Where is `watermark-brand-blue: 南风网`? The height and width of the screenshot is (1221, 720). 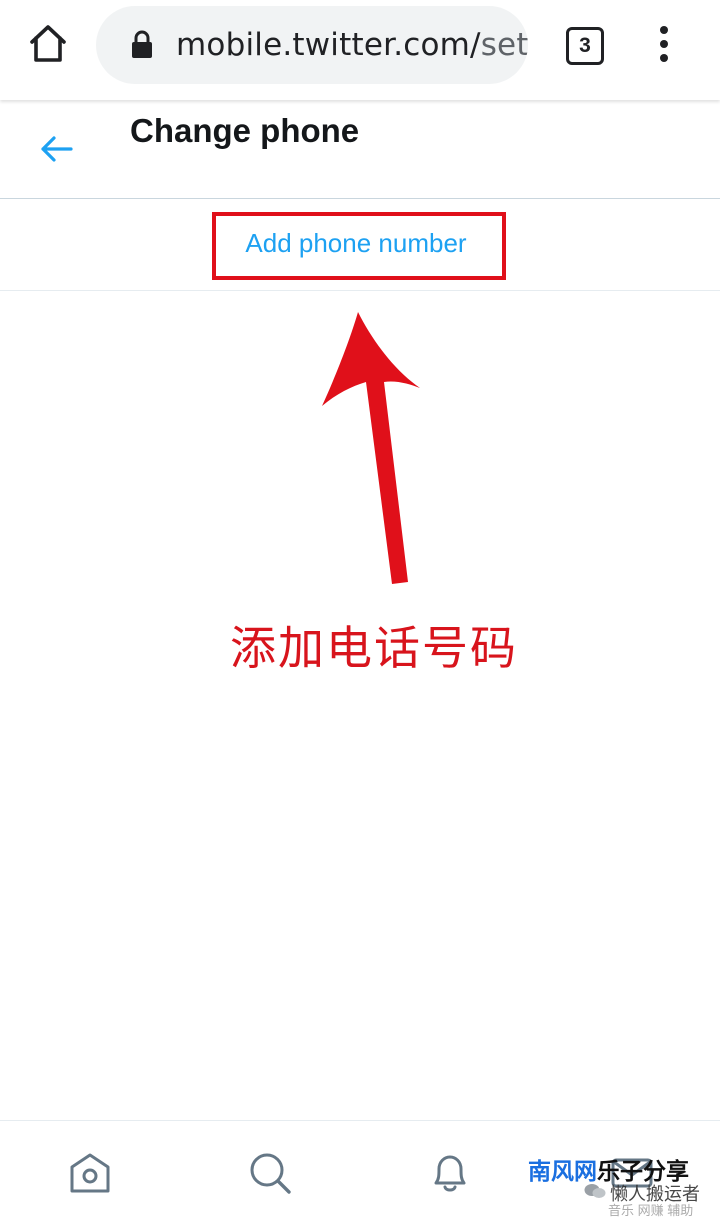 watermark-brand-blue: 南风网 is located at coordinates (562, 1171).